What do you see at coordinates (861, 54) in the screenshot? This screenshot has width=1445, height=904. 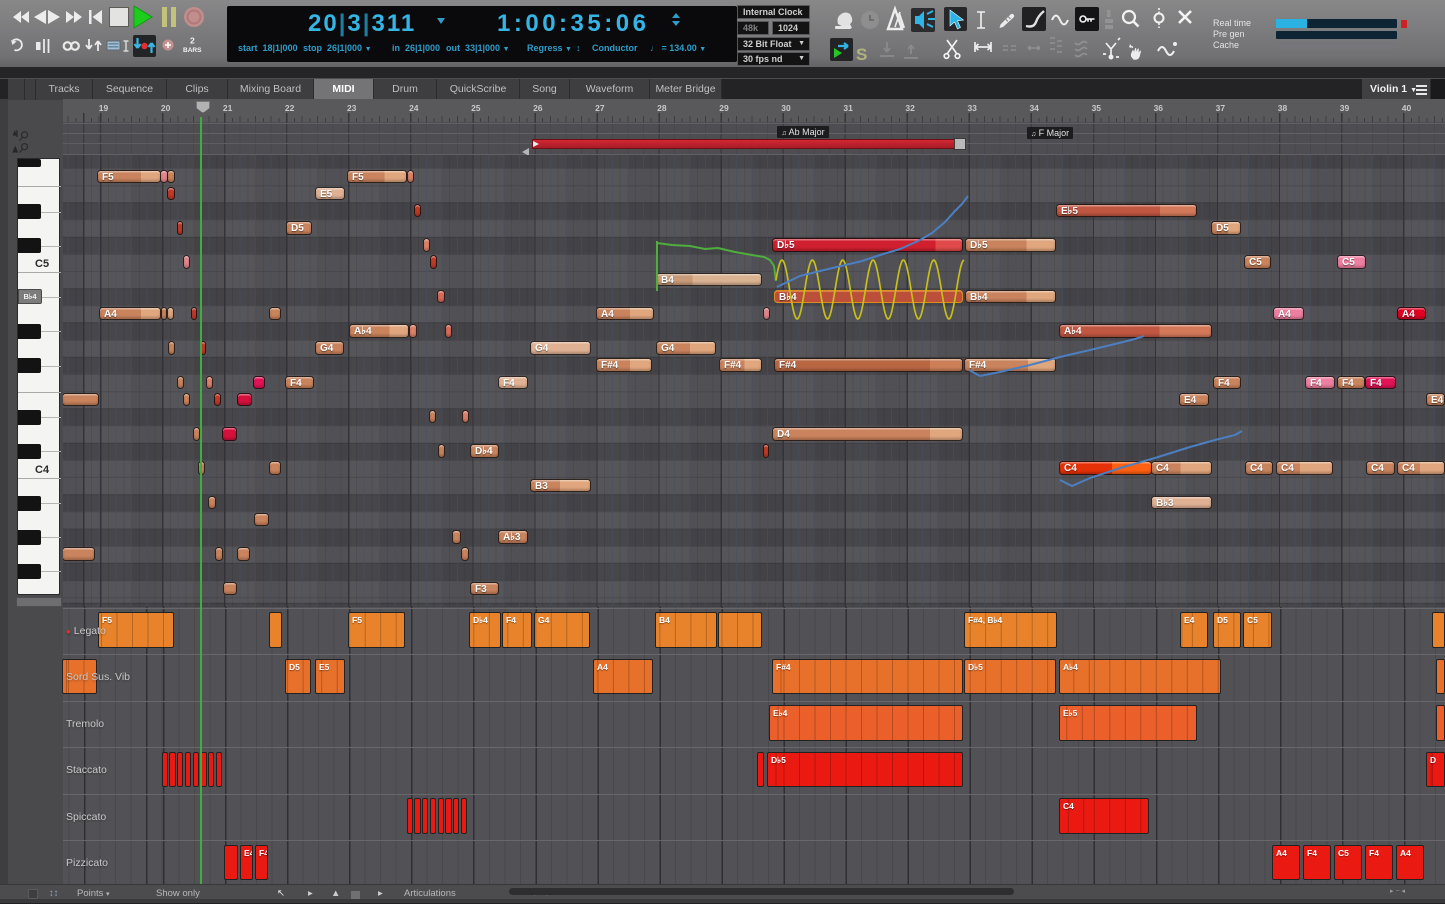 I see `svg-text: S` at bounding box center [861, 54].